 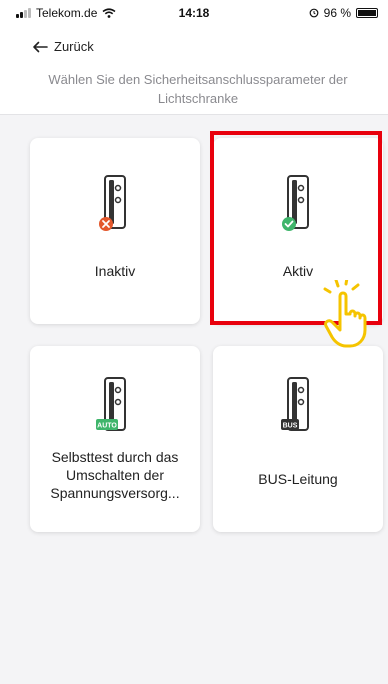 I want to click on tap-hand-icon, so click(x=348, y=315).